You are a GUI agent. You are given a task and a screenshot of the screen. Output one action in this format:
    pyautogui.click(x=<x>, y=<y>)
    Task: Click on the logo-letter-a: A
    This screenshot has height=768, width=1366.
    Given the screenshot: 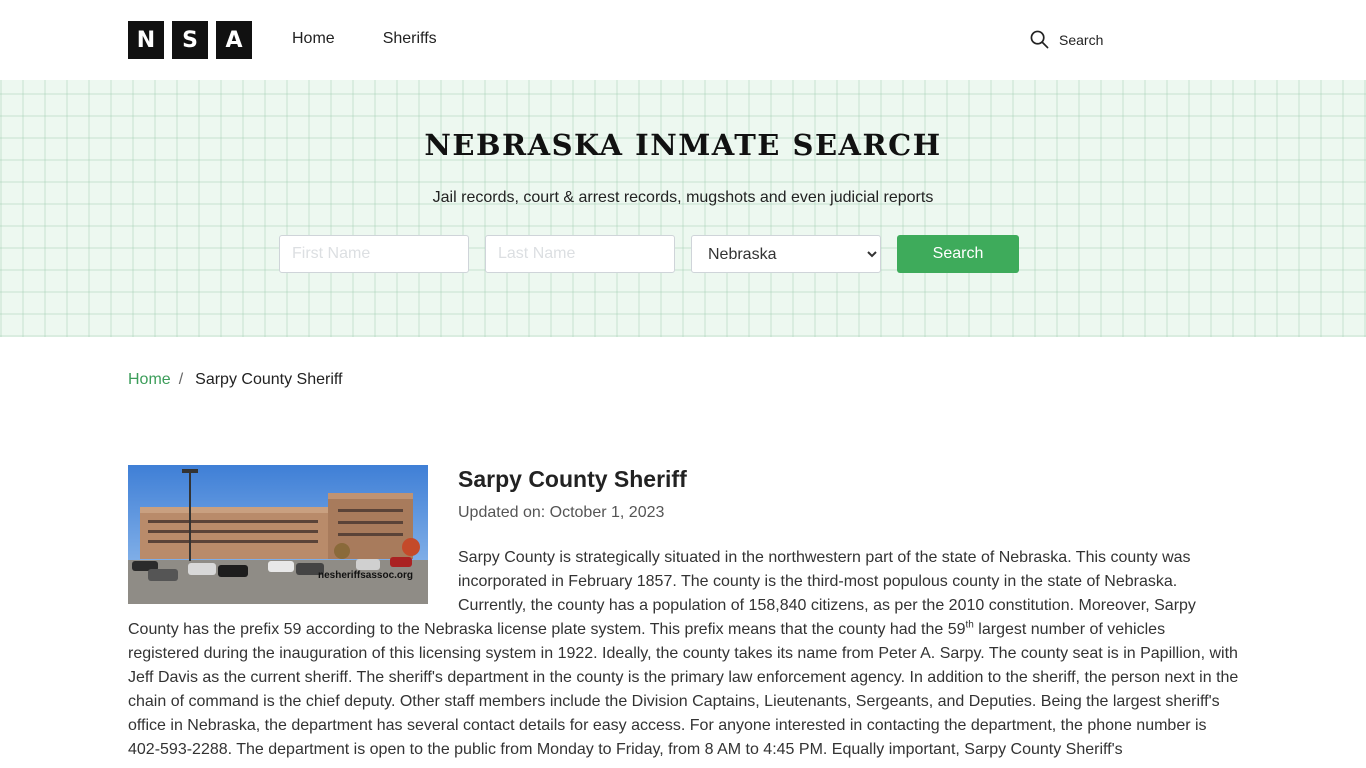 What is the action you would take?
    pyautogui.click(x=234, y=40)
    